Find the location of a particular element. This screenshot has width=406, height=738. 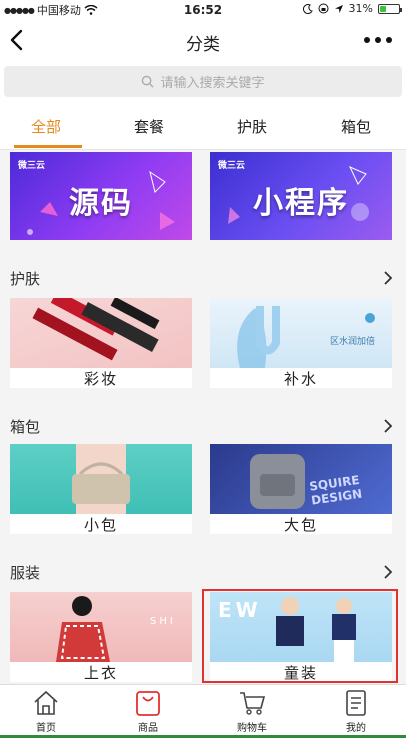

cart-icon is located at coordinates (253, 703).